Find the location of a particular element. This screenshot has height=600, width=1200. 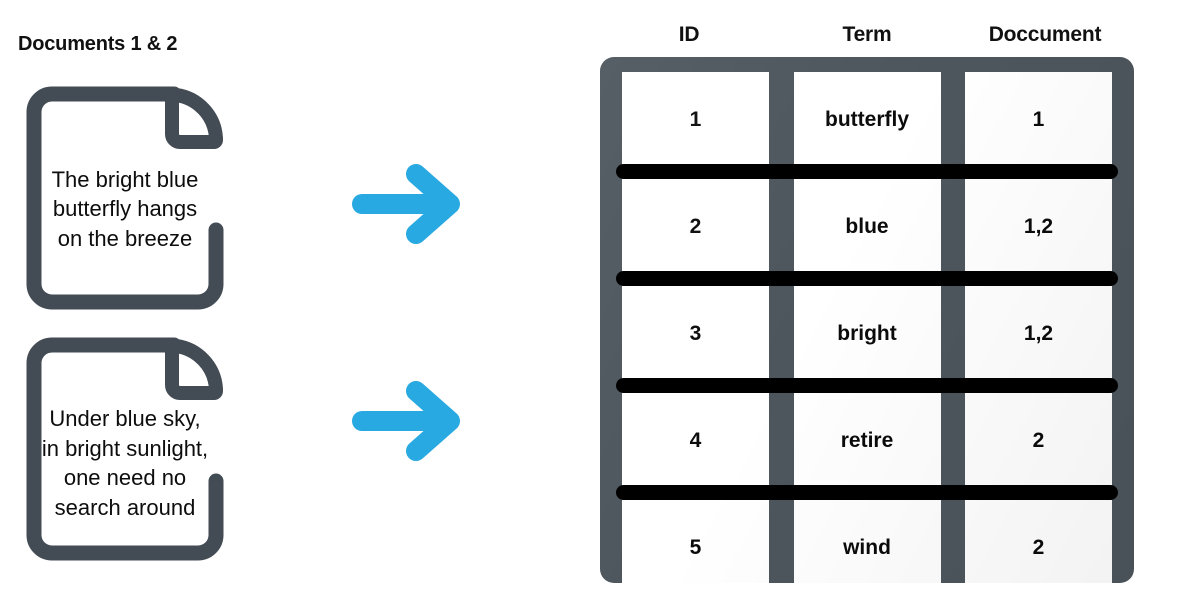

cell-id: 4 is located at coordinates (695, 440).